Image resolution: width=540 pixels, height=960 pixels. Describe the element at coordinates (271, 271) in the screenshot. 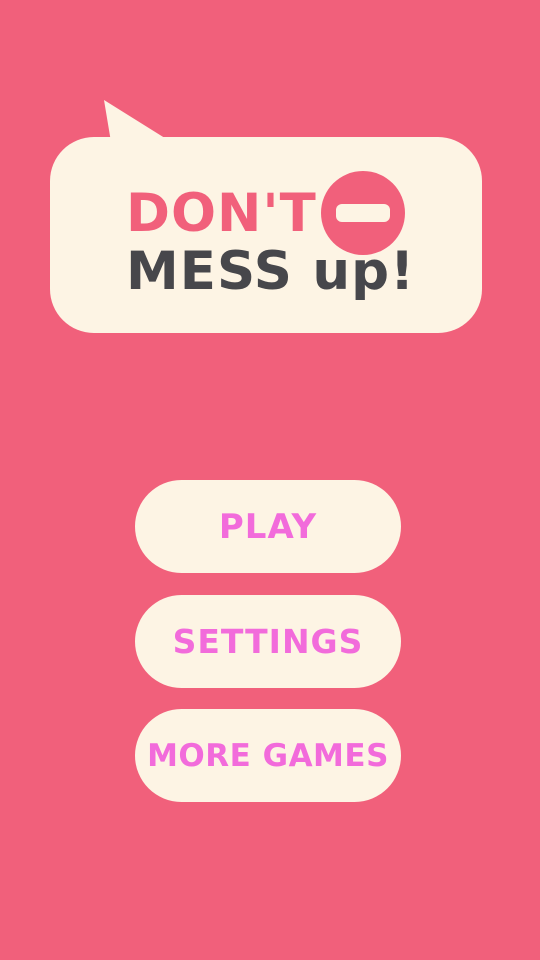

I see `logo-title-line2: MESS up!` at that location.